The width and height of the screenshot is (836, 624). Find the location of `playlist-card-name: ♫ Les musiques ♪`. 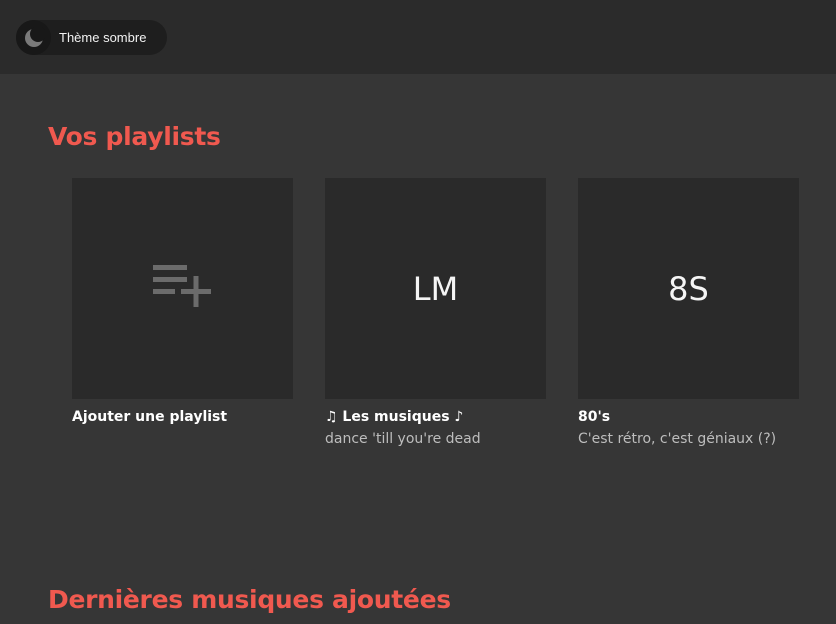

playlist-card-name: ♫ Les musiques ♪ is located at coordinates (435, 417).